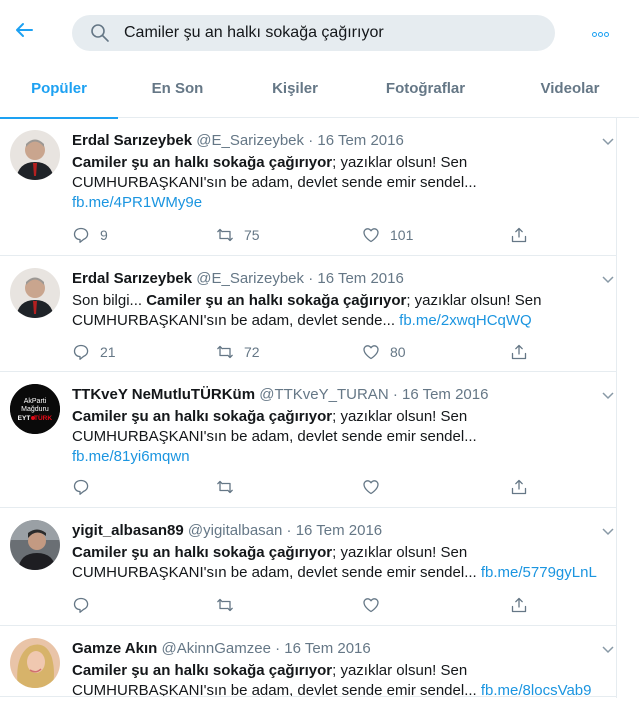 Image resolution: width=639 pixels, height=728 pixels. I want to click on retweet-count: 75, so click(252, 235).